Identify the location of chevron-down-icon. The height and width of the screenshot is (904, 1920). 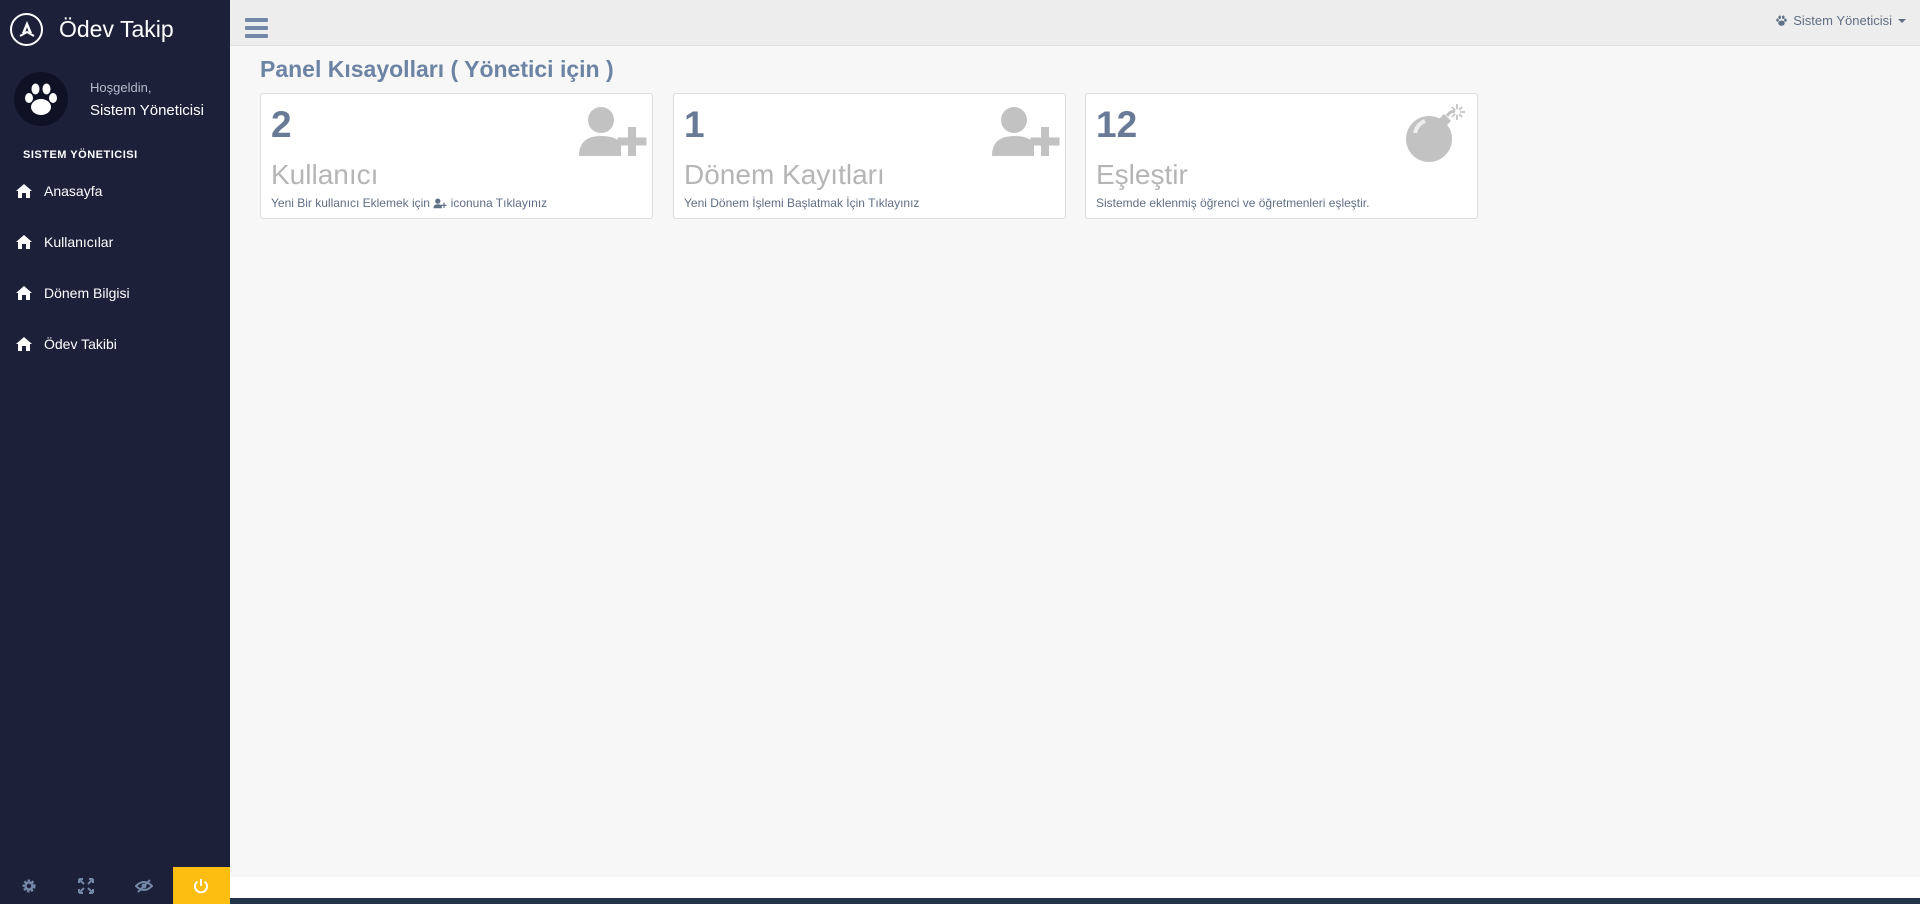
(1902, 20).